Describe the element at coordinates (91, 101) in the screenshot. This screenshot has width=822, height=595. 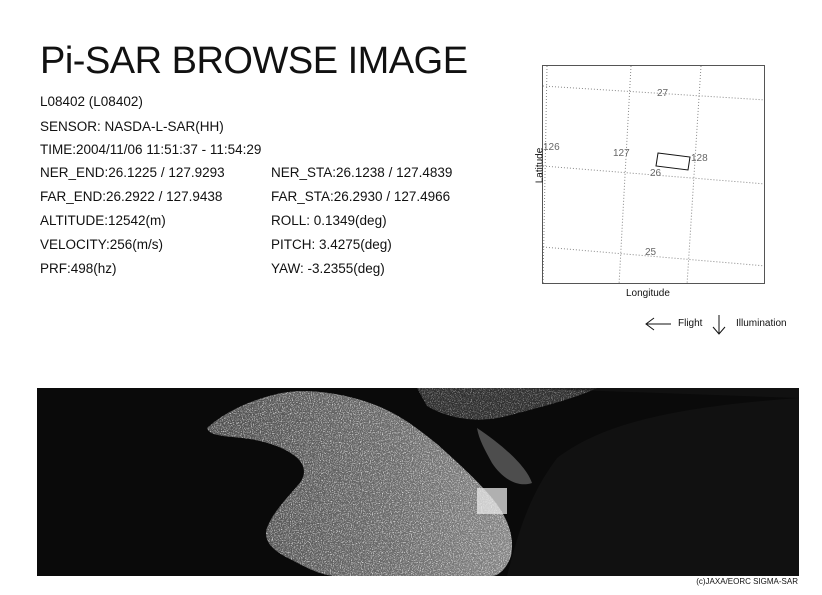
I see `scene-id: L08402 (L08402)` at that location.